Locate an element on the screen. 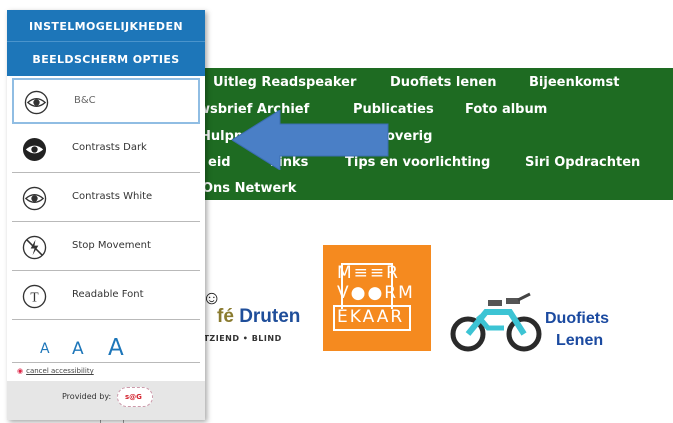  font-size-large-button: A is located at coordinates (116, 348).